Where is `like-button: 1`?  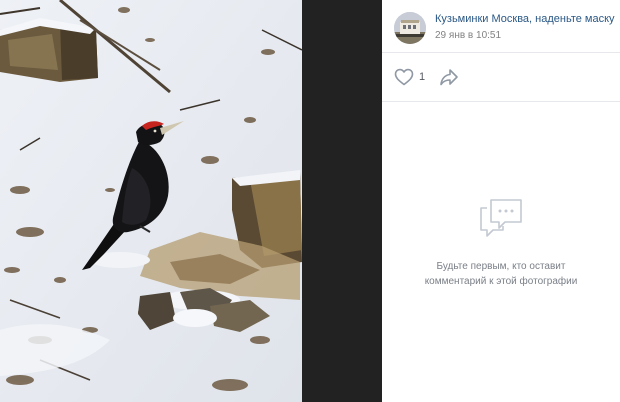
like-button: 1 is located at coordinates (409, 77).